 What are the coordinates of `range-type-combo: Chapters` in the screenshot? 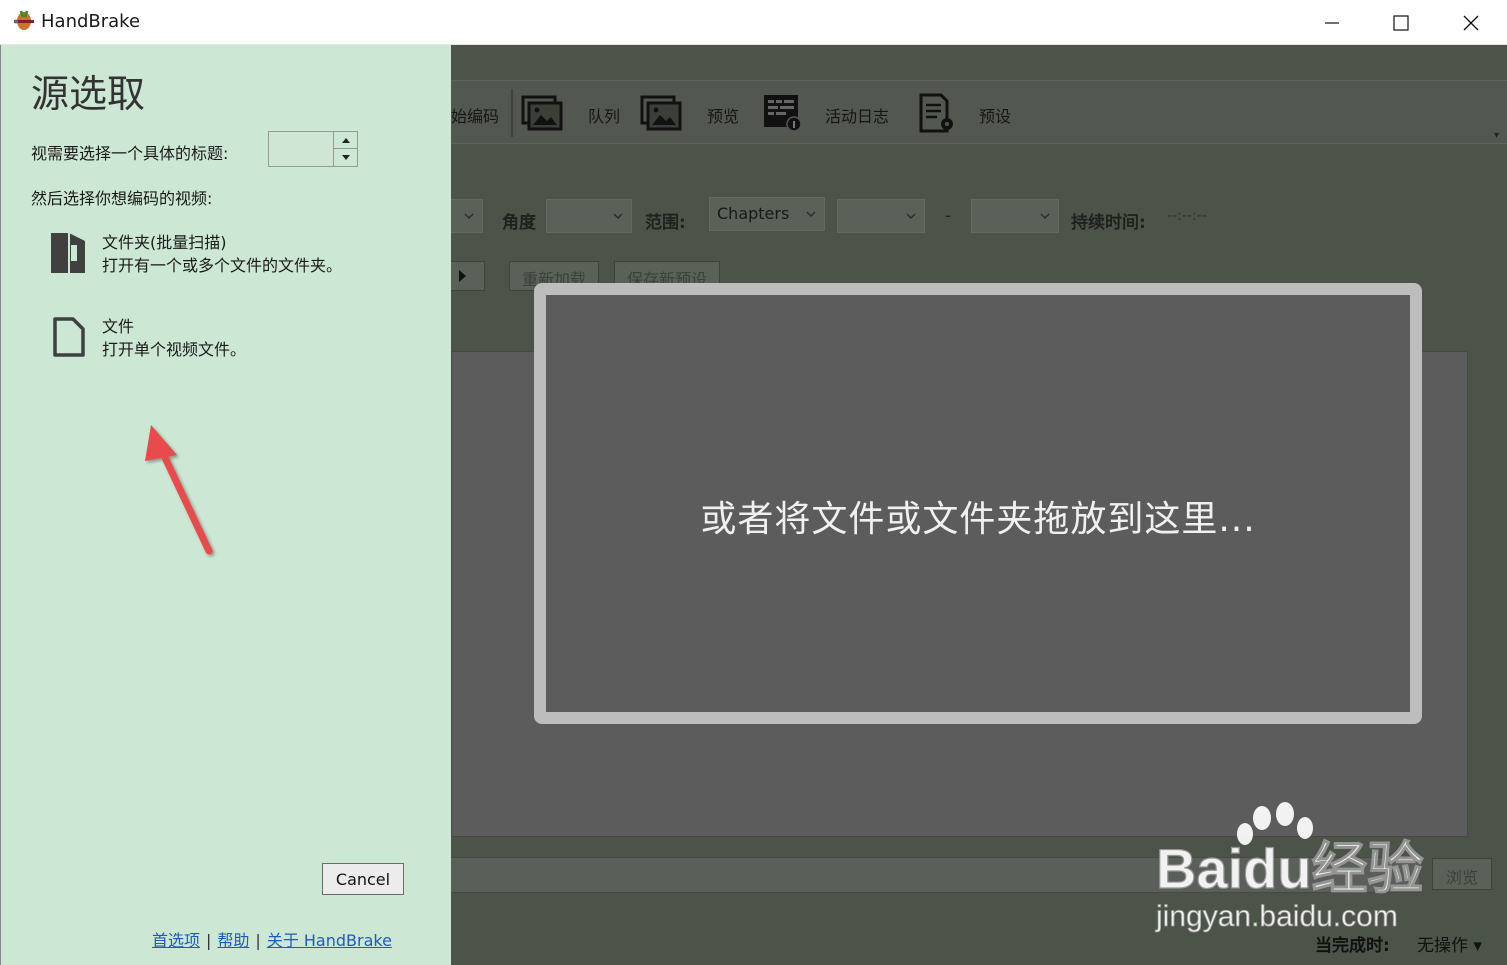 It's located at (767, 214).